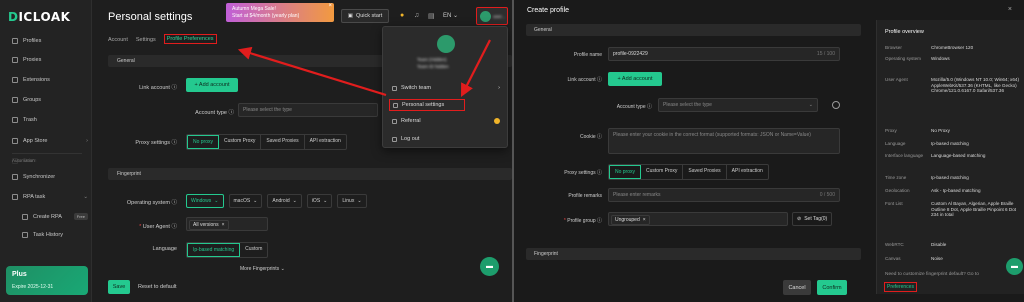  I want to click on user-agent-chip: All versions ×, so click(209, 225).